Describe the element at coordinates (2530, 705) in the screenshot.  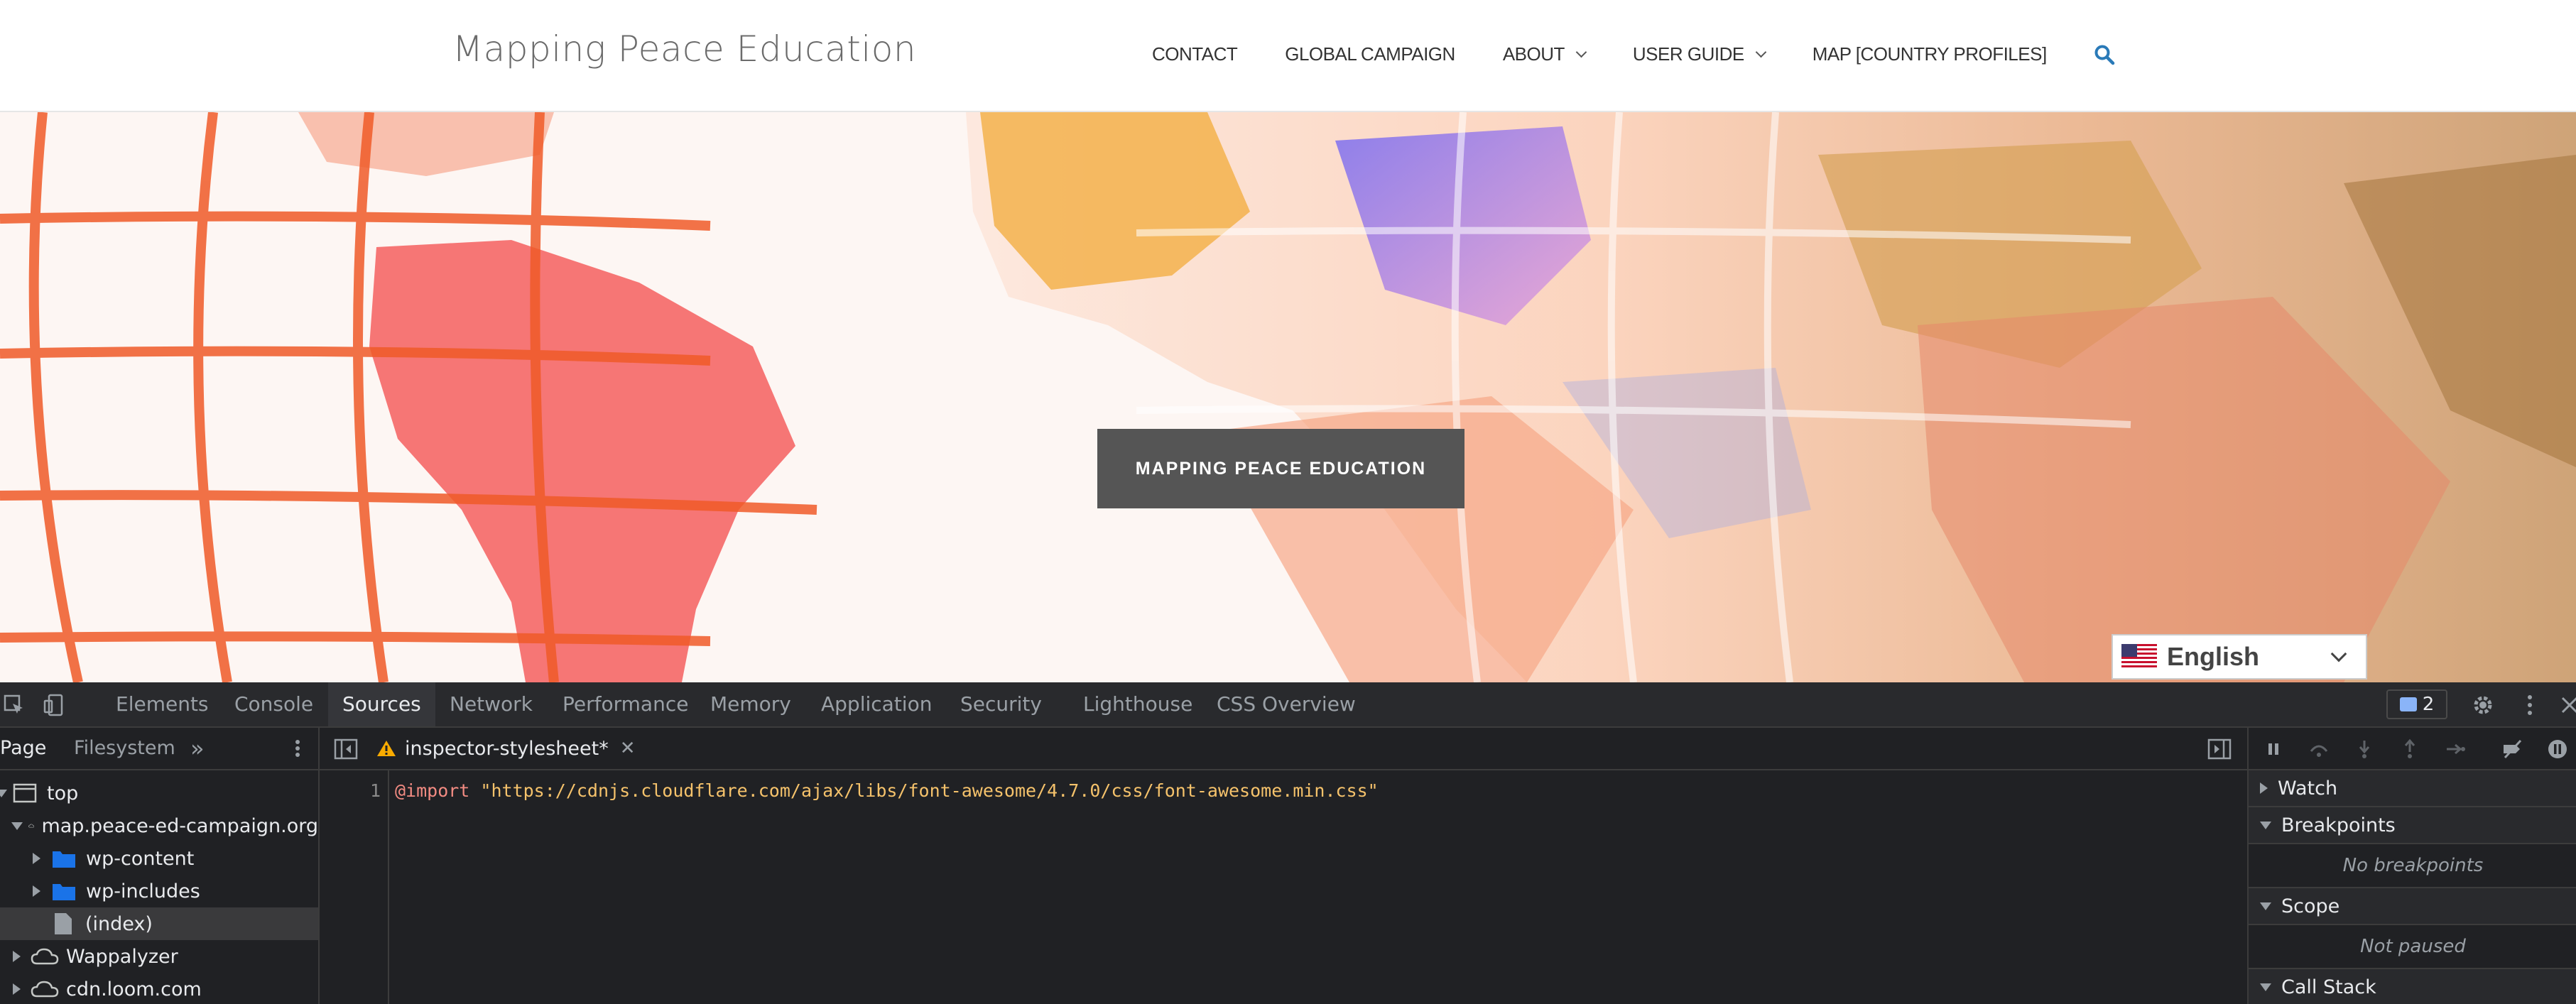
I see `more-options-icon` at that location.